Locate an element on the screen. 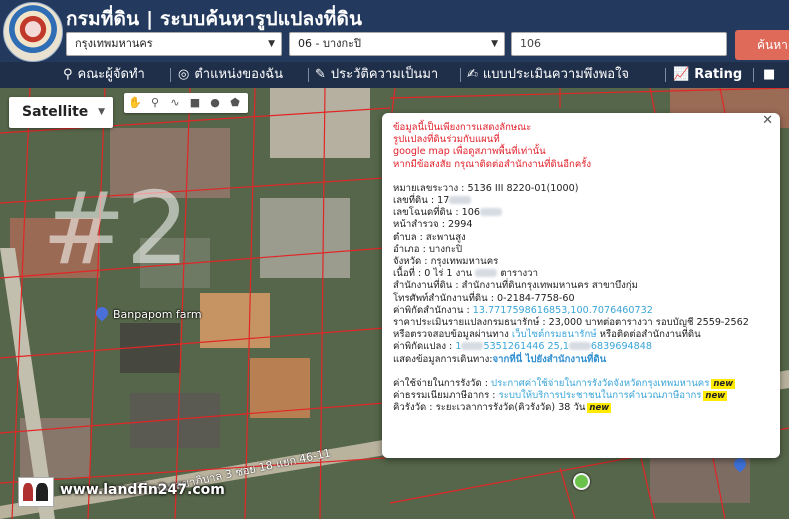  district: อำเภอ : บางกะปิ is located at coordinates (428, 249).